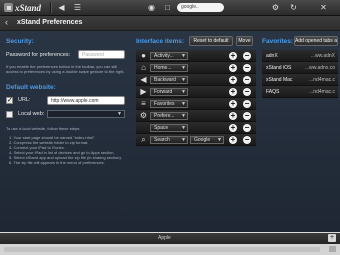  I want to click on tab-apple: Apple, so click(164, 238).